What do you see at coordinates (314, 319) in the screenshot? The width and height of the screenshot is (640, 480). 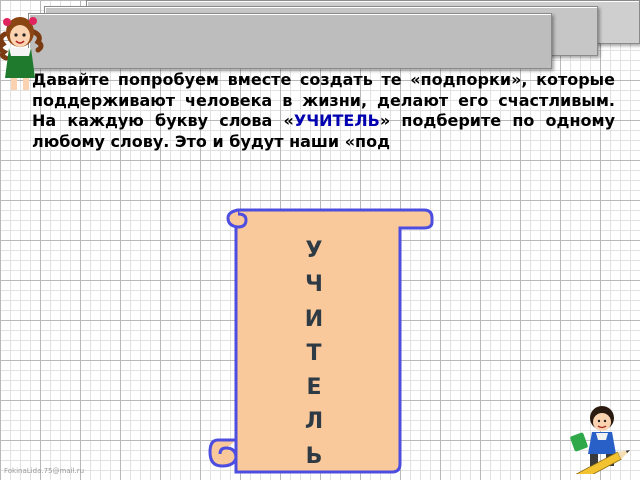 I see `scroll-letter: И` at bounding box center [314, 319].